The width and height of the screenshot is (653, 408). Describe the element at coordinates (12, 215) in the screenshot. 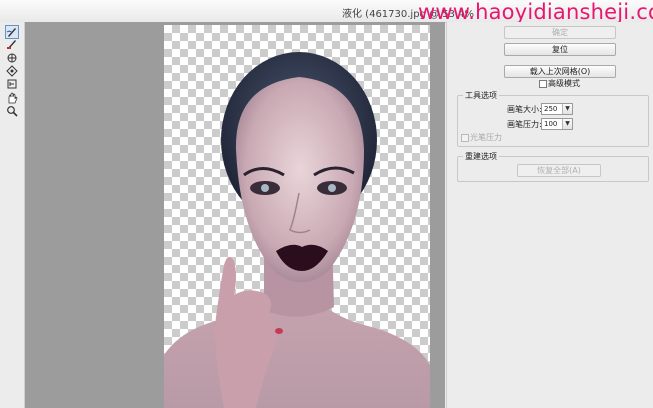

I see `tool-column` at that location.